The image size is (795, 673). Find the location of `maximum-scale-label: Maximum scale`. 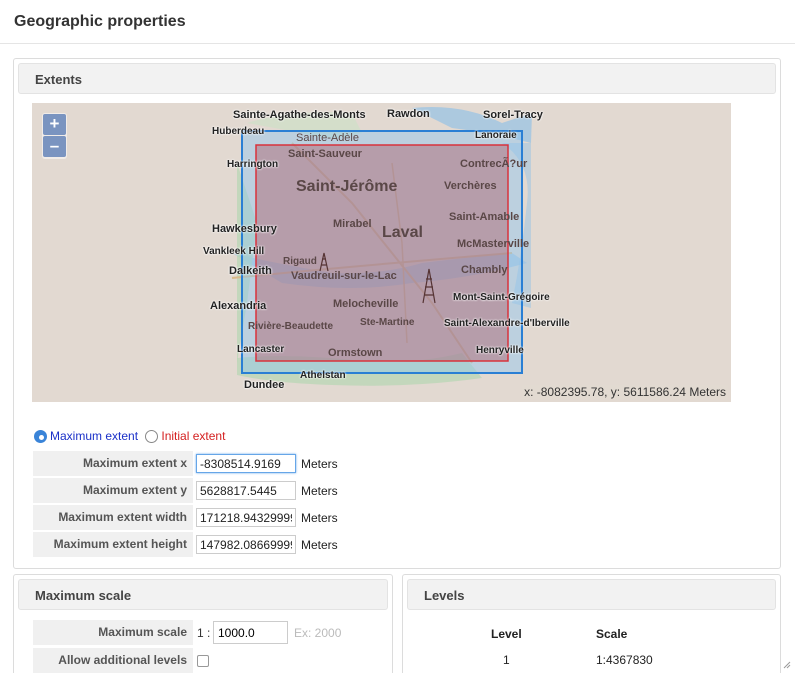

maximum-scale-label: Maximum scale is located at coordinates (113, 632).